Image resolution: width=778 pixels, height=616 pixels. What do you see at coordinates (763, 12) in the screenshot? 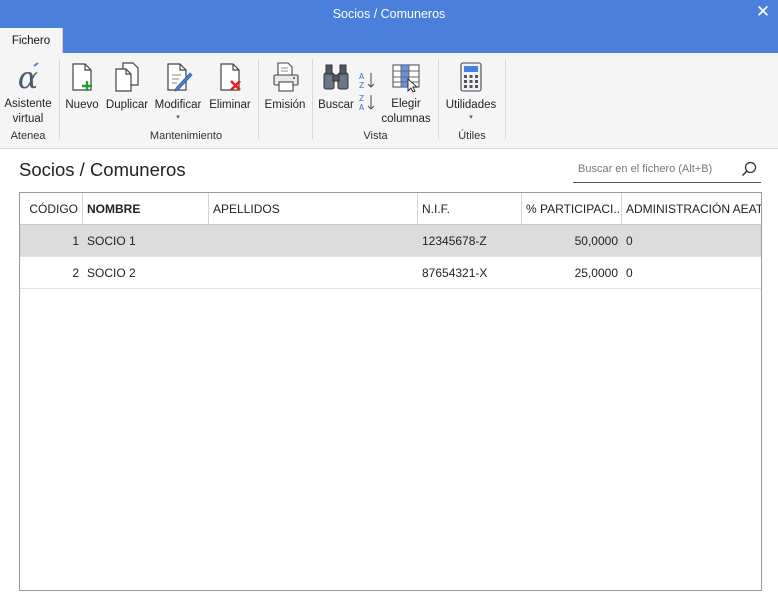
I see `close-icon: ✕` at bounding box center [763, 12].